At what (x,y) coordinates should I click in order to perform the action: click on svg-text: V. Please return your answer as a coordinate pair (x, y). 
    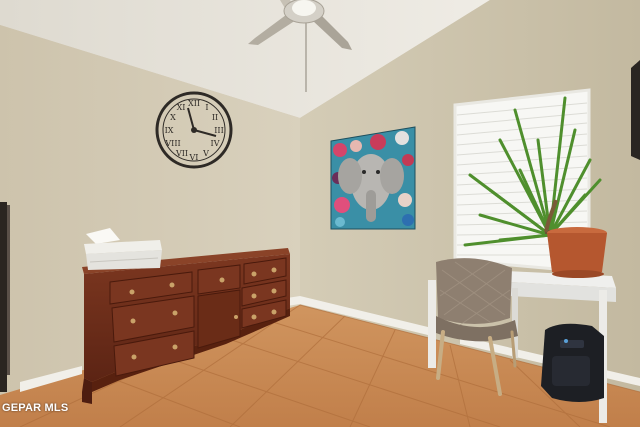
    Looking at the image, I should click on (205, 153).